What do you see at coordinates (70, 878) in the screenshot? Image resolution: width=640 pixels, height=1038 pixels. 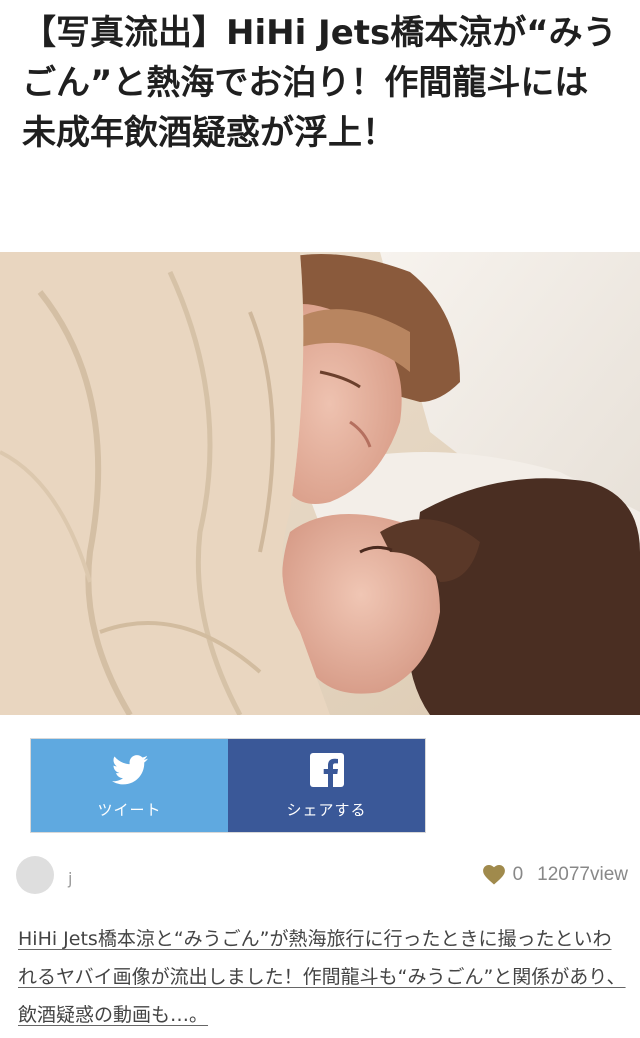 I see `author-name: j` at bounding box center [70, 878].